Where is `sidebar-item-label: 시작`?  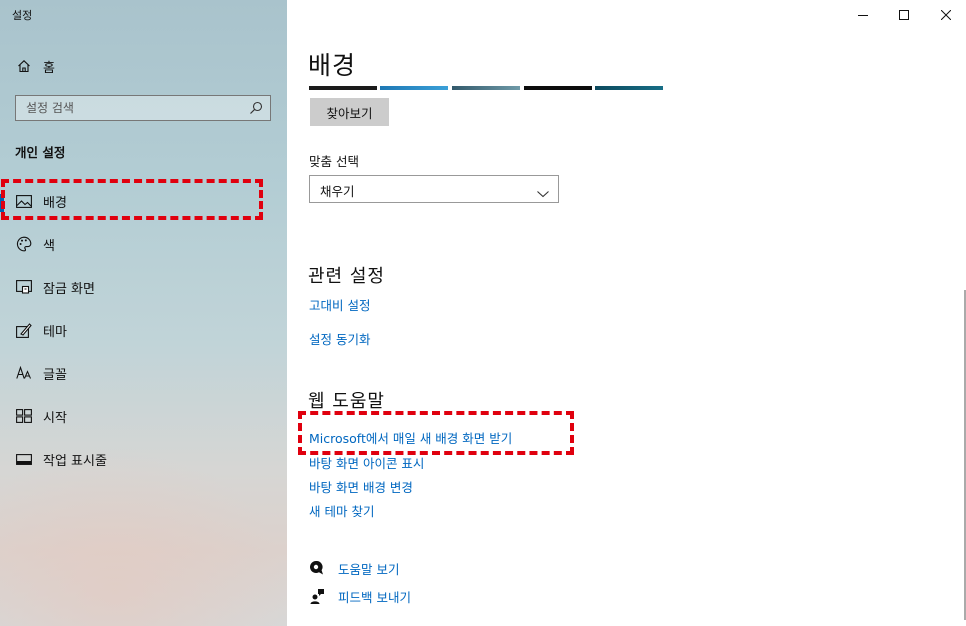 sidebar-item-label: 시작 is located at coordinates (55, 418).